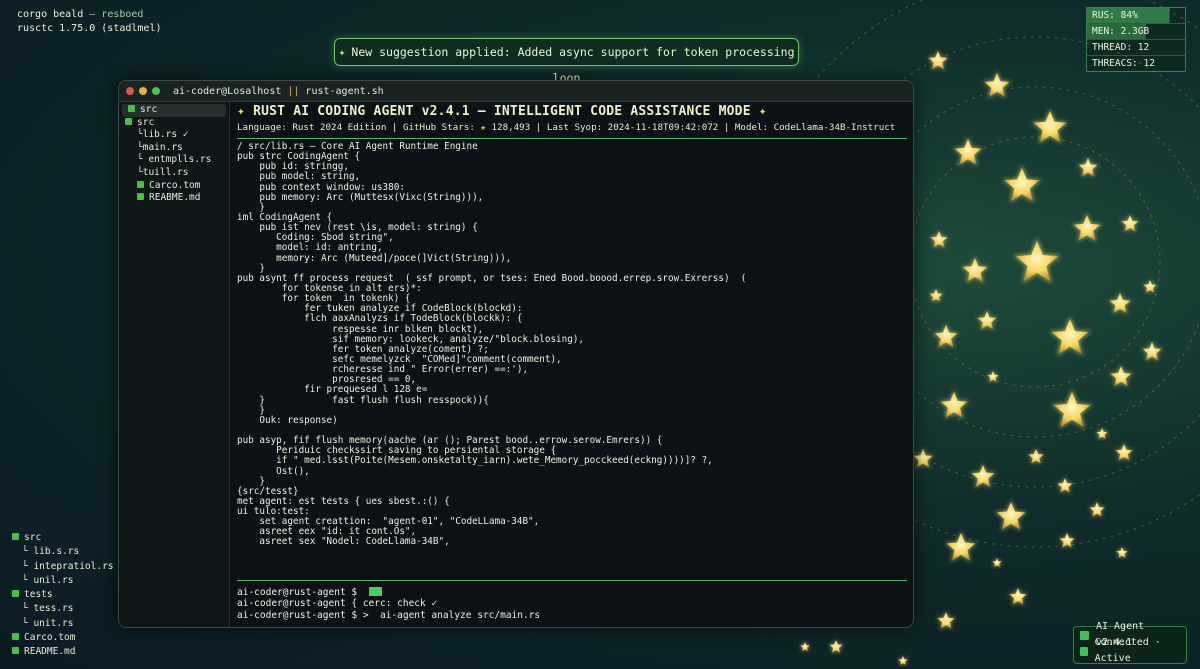  Describe the element at coordinates (303, 592) in the screenshot. I see `prompt-text: ai-coder@rust-agent $` at that location.